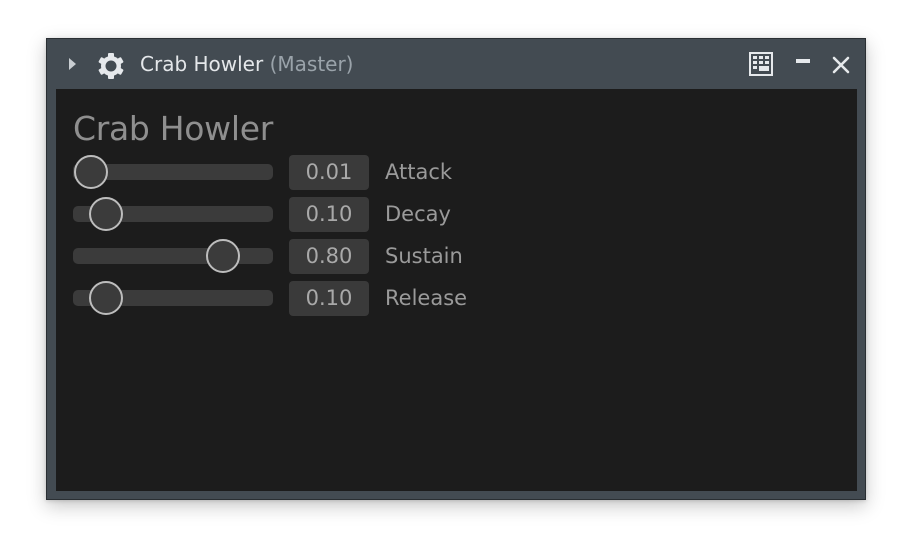 Image resolution: width=912 pixels, height=554 pixels. Describe the element at coordinates (803, 61) in the screenshot. I see `minimize-icon` at that location.